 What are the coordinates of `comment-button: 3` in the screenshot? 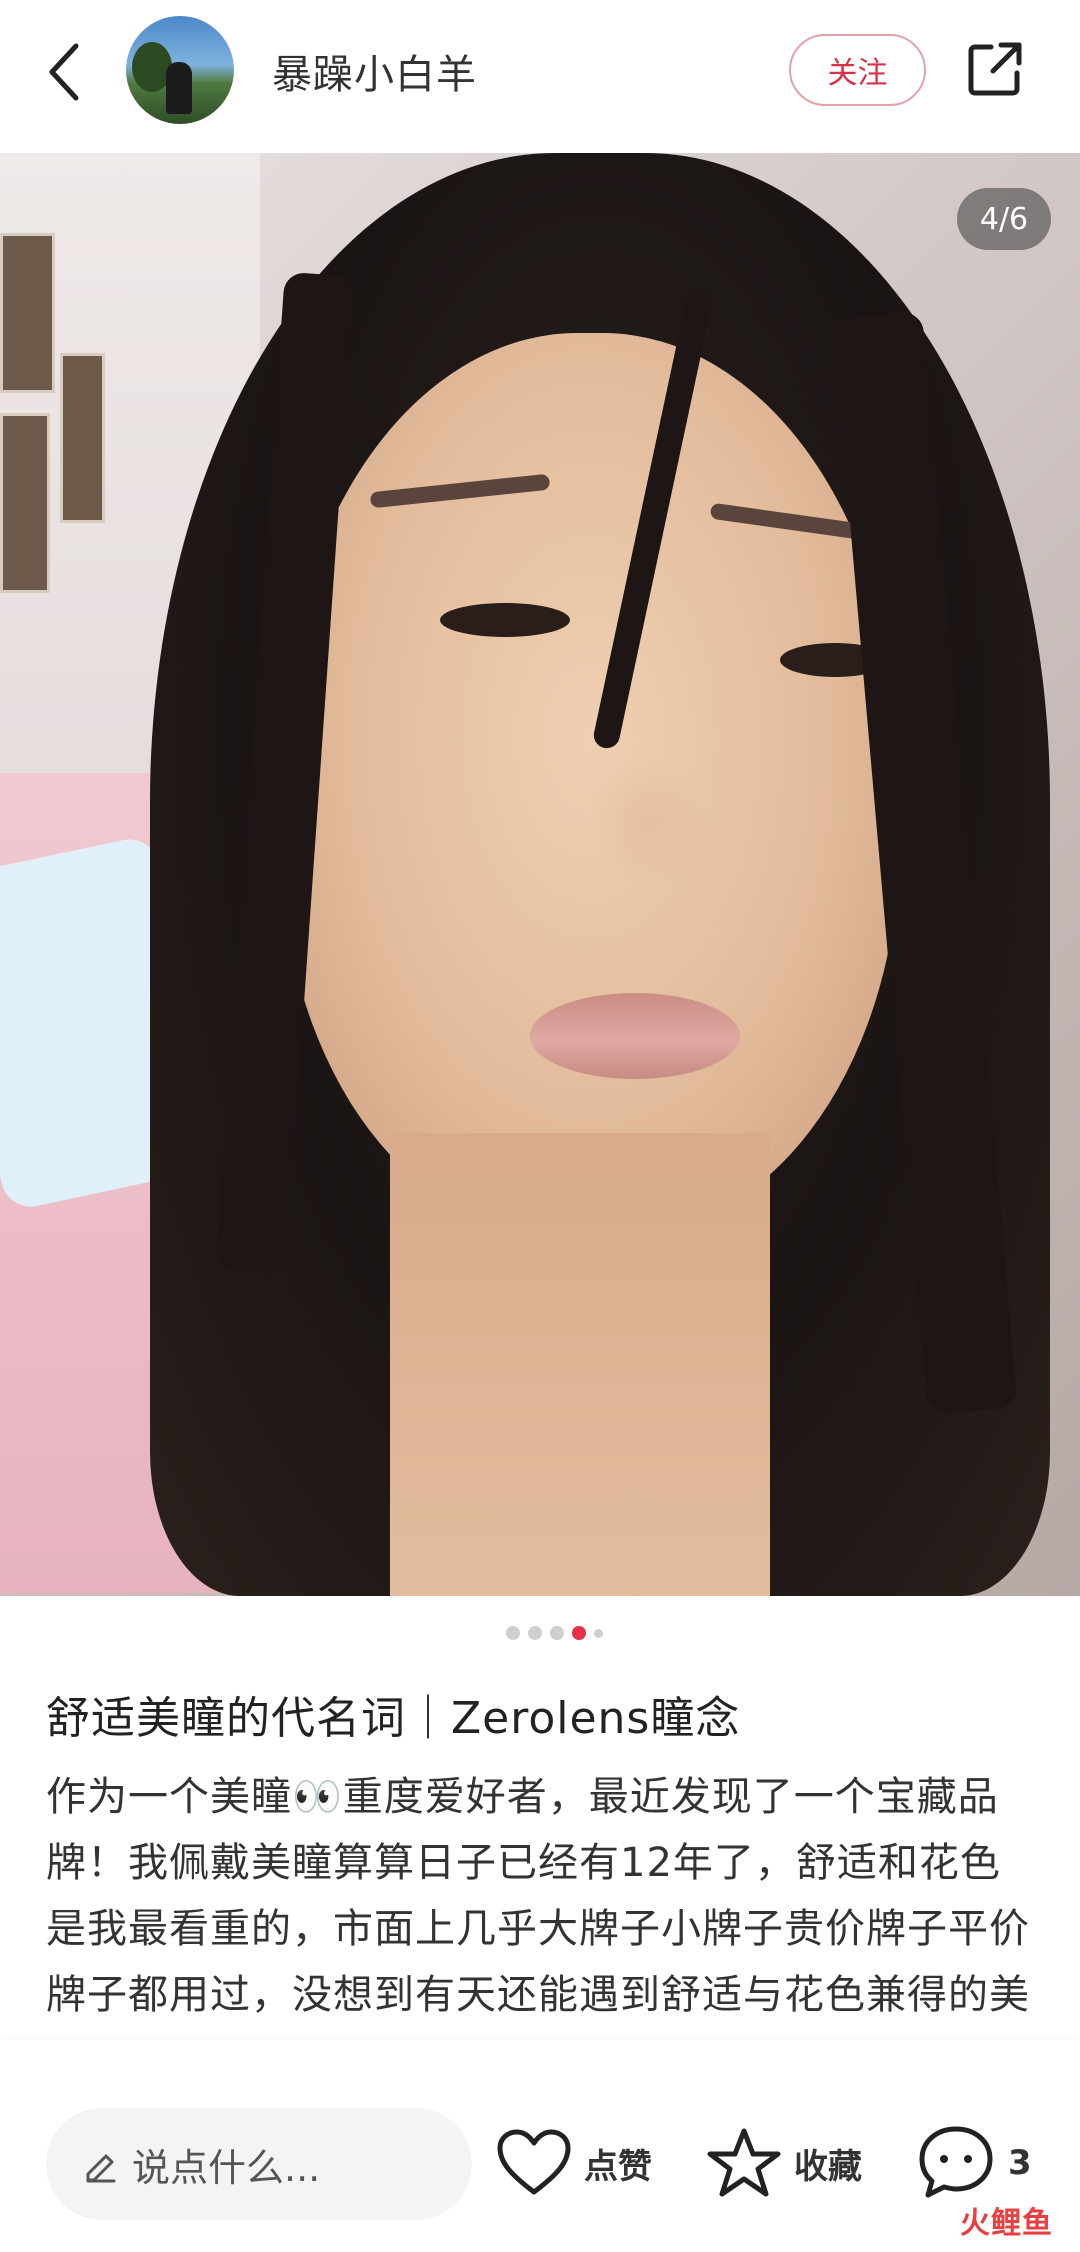 It's located at (974, 2163).